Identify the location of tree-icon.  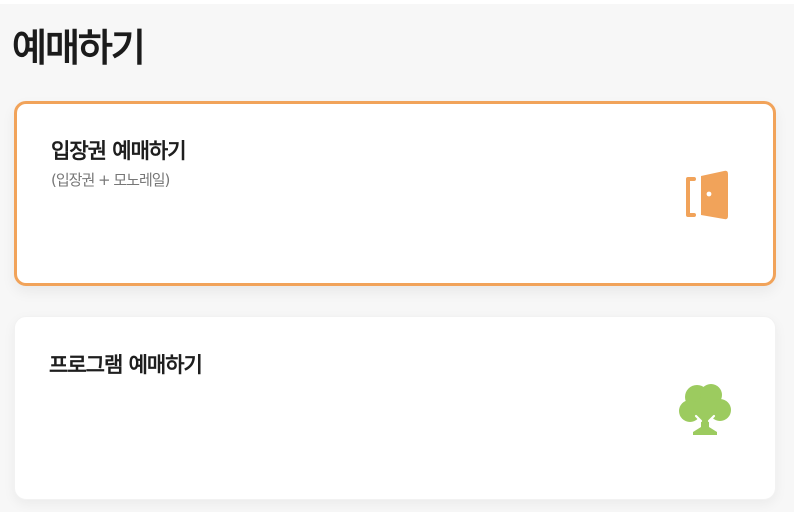
(705, 409).